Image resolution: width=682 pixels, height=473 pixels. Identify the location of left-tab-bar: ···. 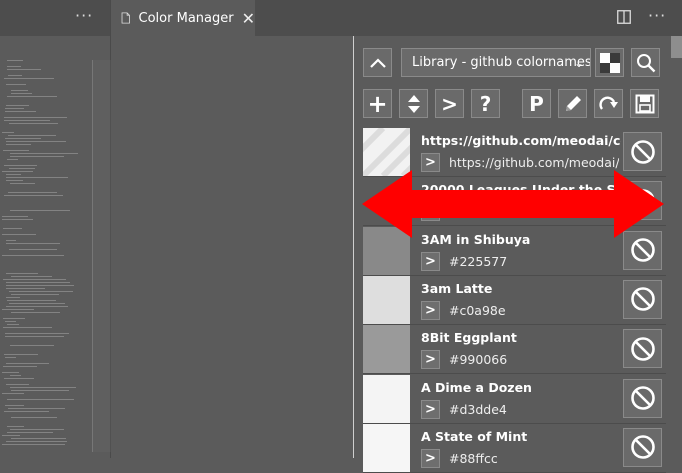
(55, 18).